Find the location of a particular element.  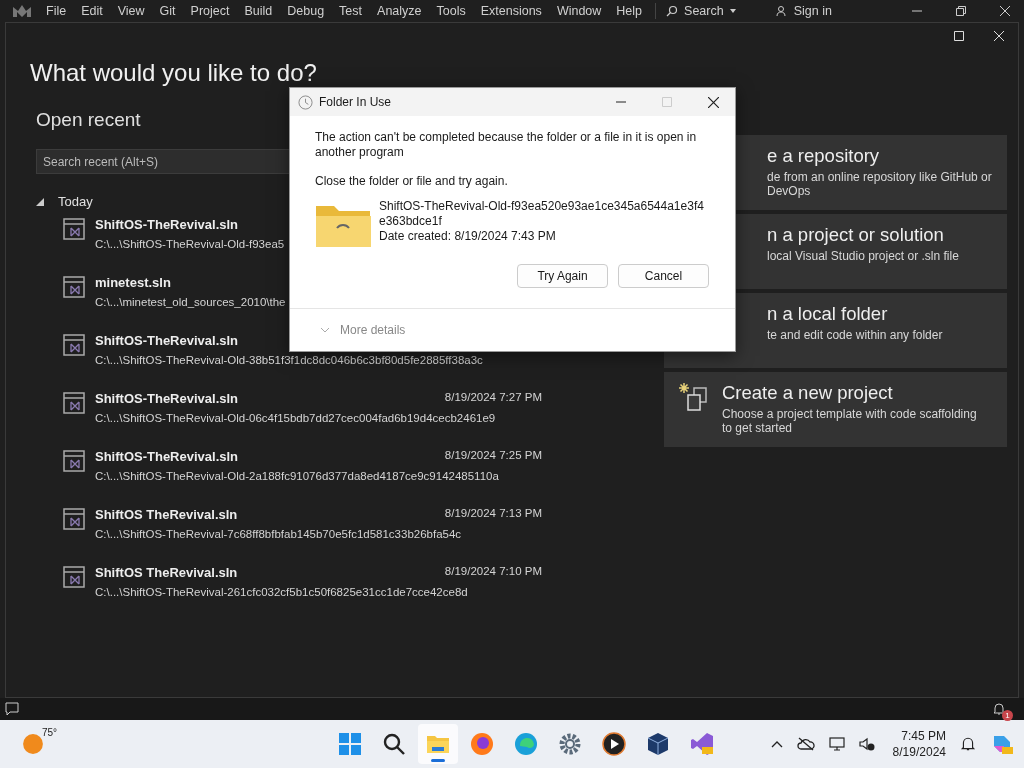

solution-path: C:\...\minetest_old_sources_2010\the is located at coordinates (191, 302).